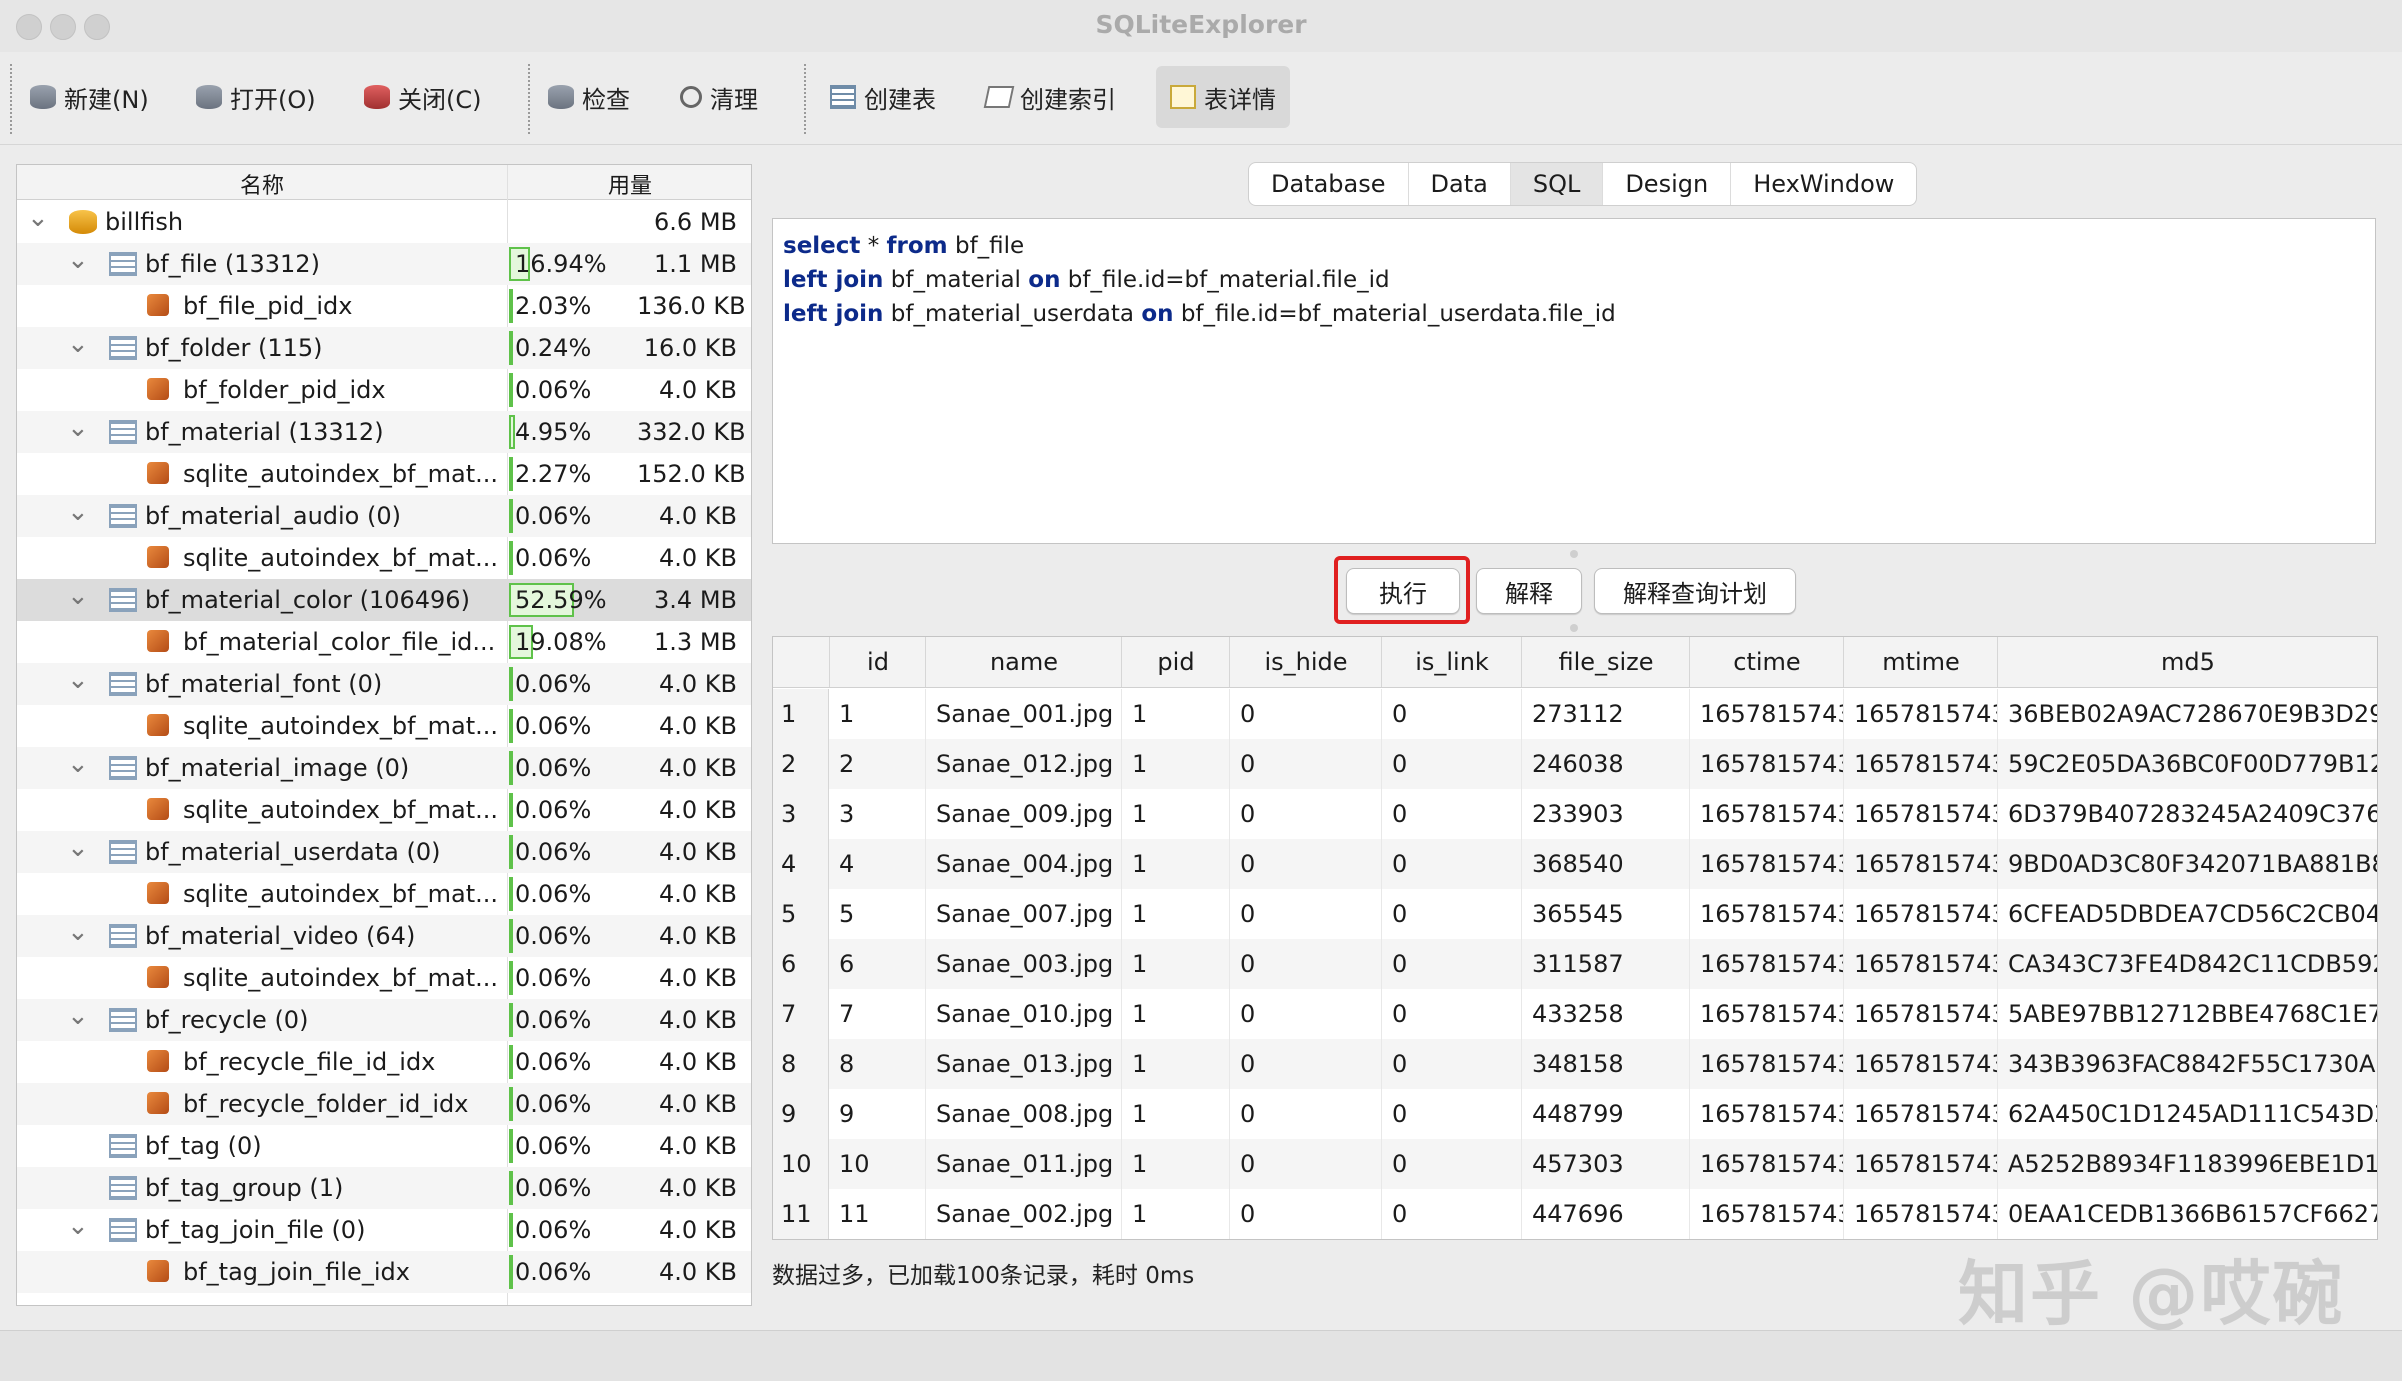  I want to click on tree-row: bf_recycle_folder_id_idx0.06%4.0 KB, so click(384, 1104).